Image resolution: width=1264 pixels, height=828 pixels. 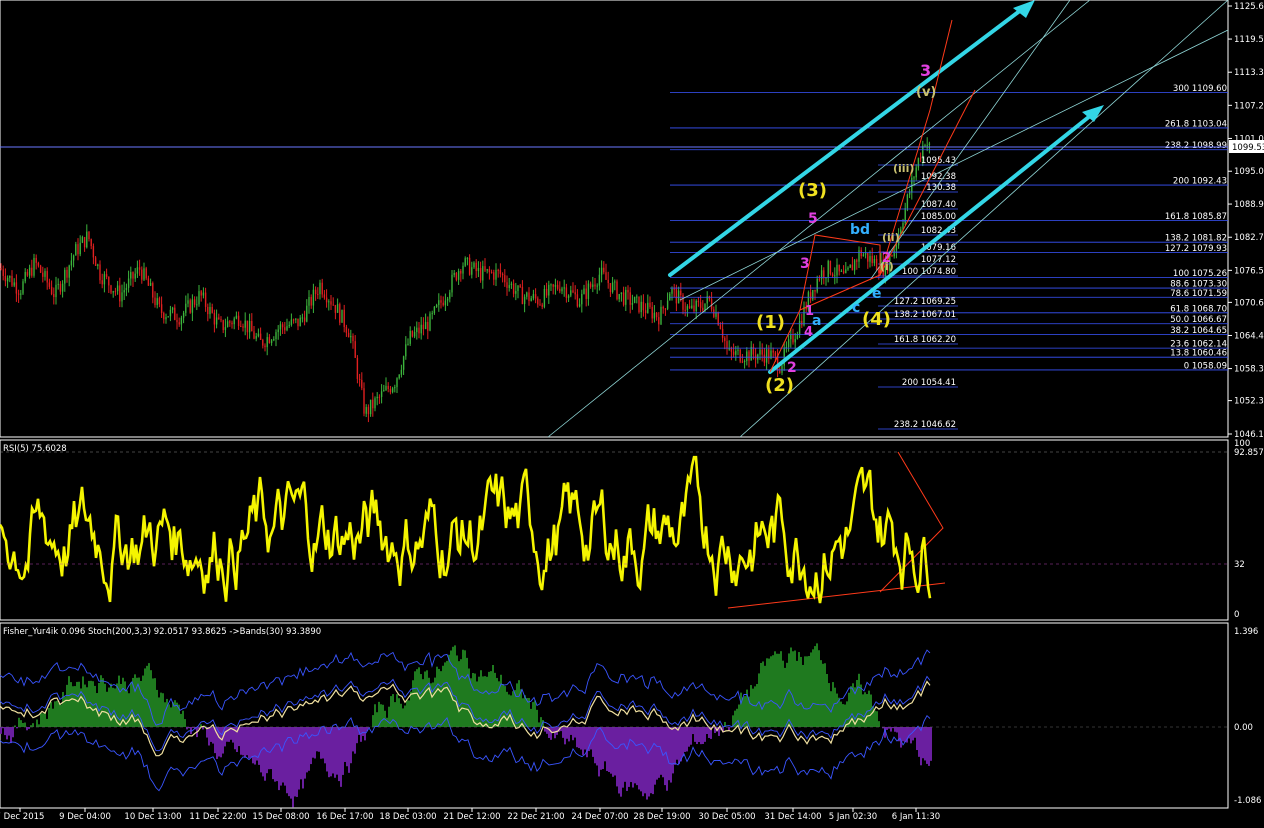 I want to click on indicator-level-labels: 10092.8573201.3960.00-1.086, so click(x=1249, y=622).